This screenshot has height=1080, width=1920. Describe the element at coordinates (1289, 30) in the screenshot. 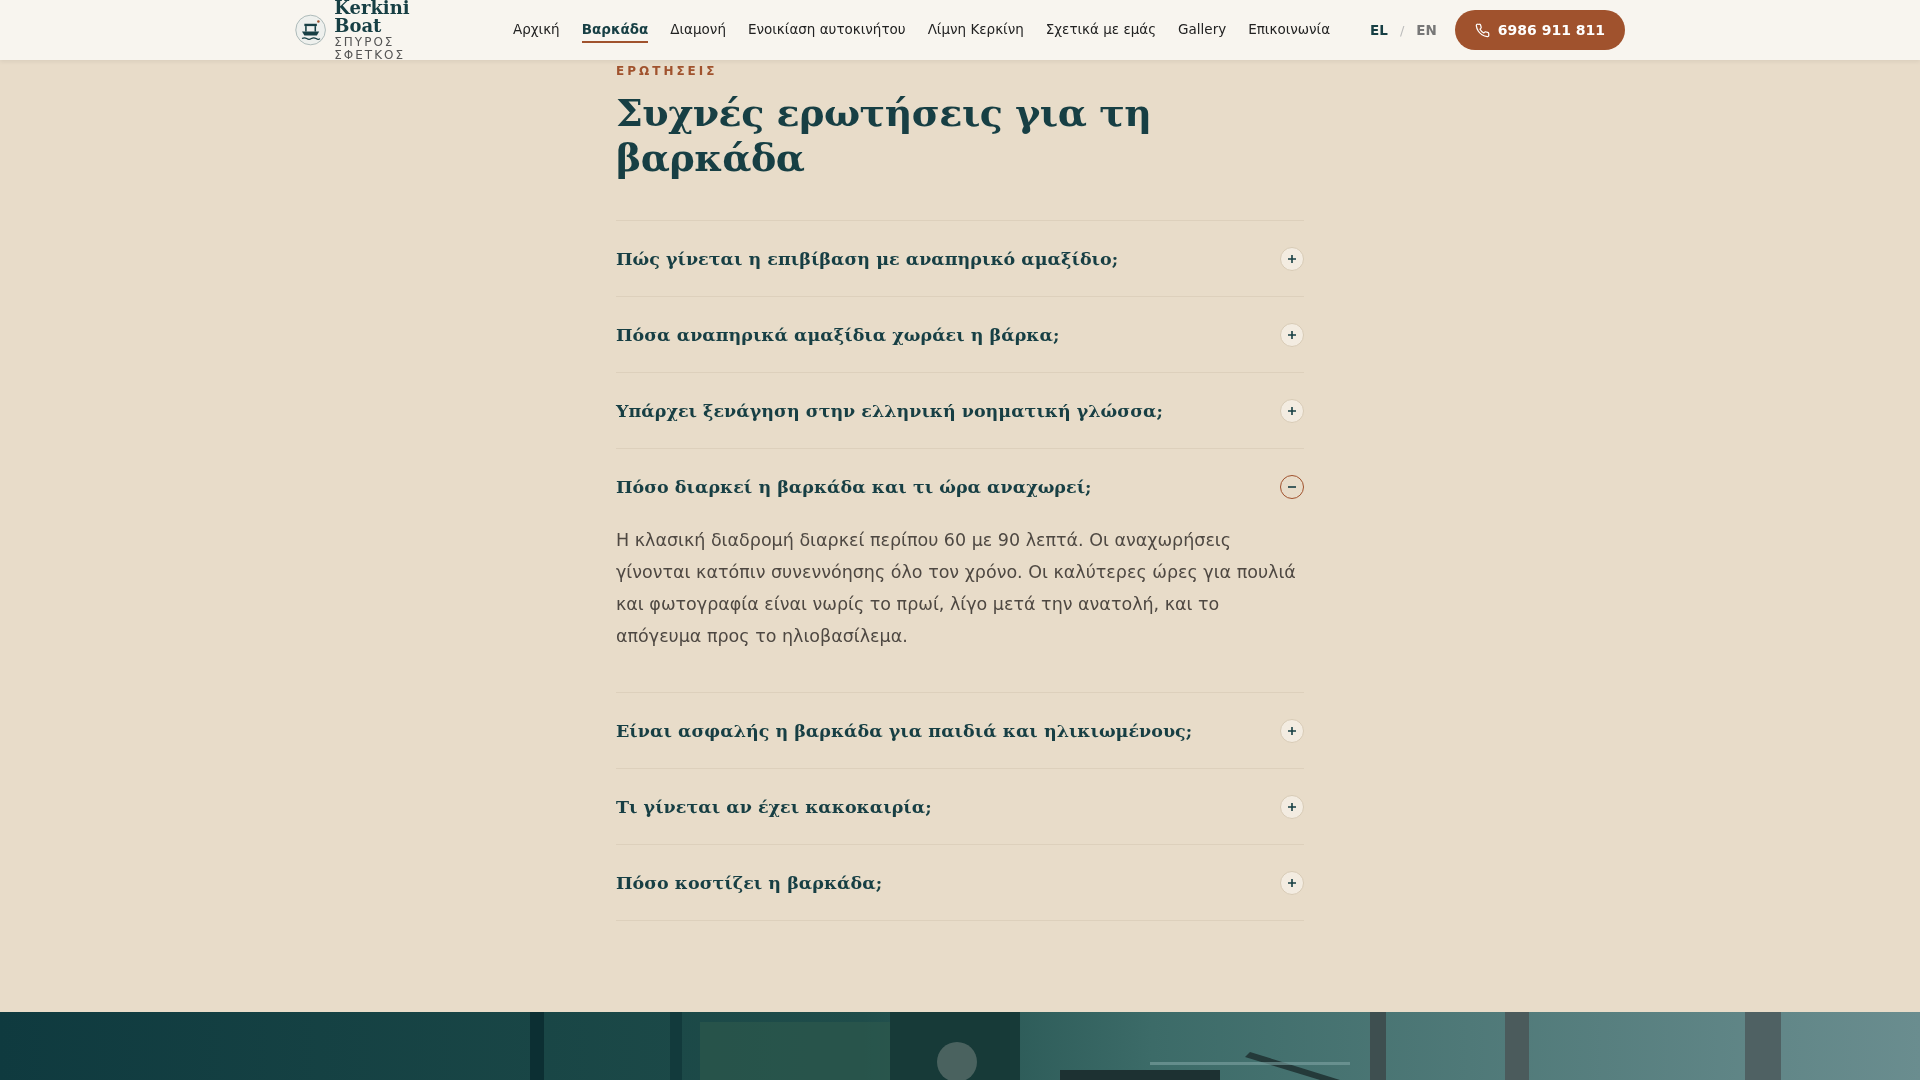

I see `nav-link: Επικοινωνία` at that location.